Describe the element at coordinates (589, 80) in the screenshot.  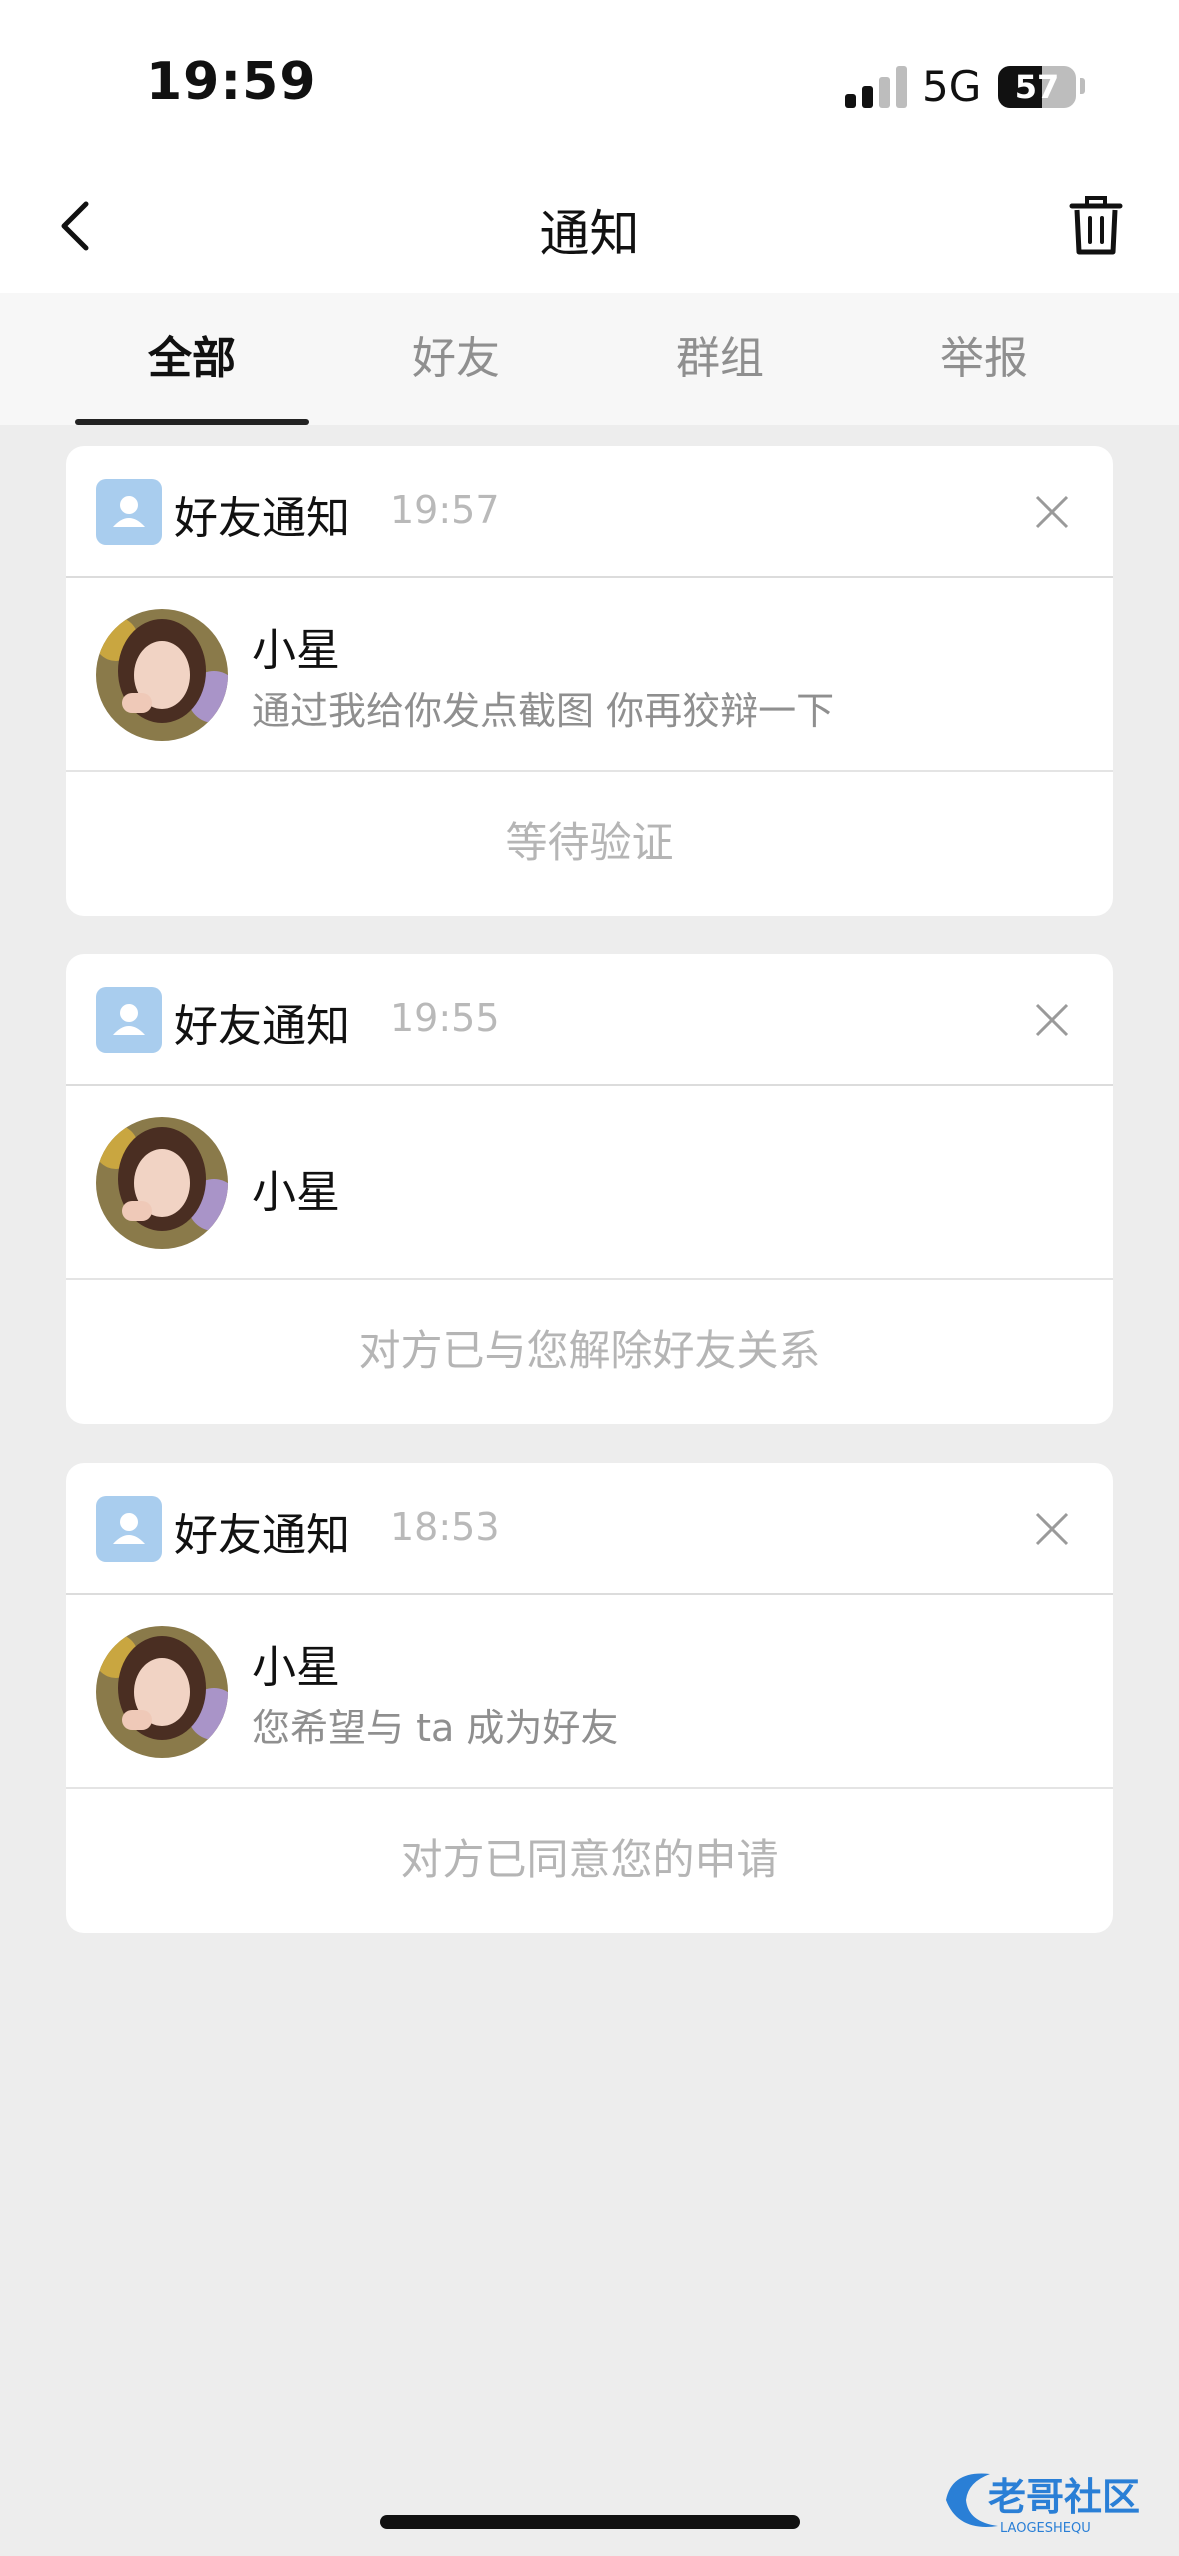
I see `status-bar: 19:59 5G 57` at that location.